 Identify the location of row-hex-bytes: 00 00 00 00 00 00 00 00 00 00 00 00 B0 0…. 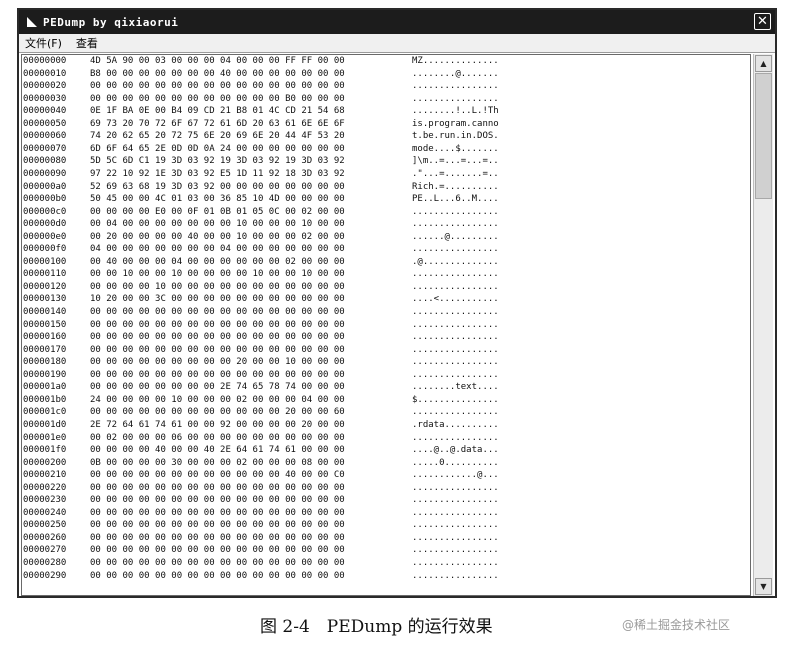
(217, 98).